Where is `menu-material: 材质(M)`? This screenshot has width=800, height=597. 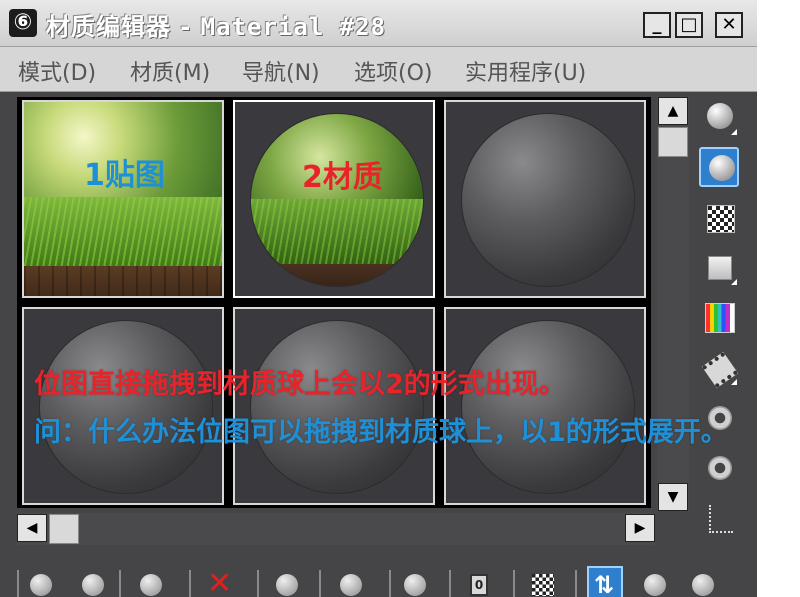 menu-material: 材质(M) is located at coordinates (170, 71).